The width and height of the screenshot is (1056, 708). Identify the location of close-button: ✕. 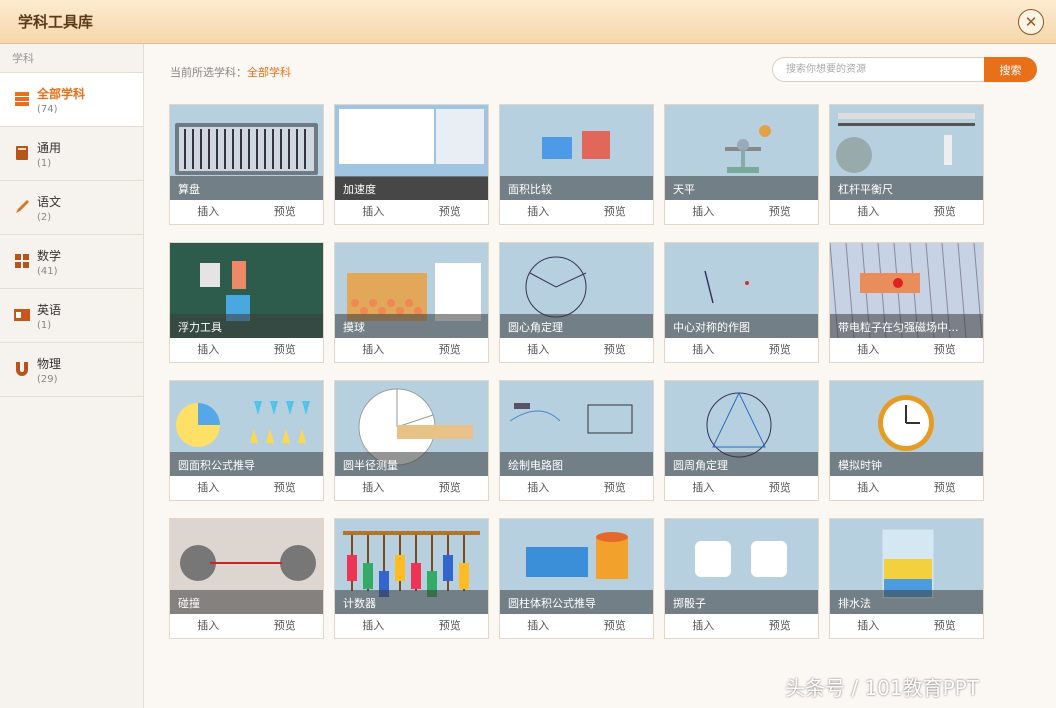
(1031, 22).